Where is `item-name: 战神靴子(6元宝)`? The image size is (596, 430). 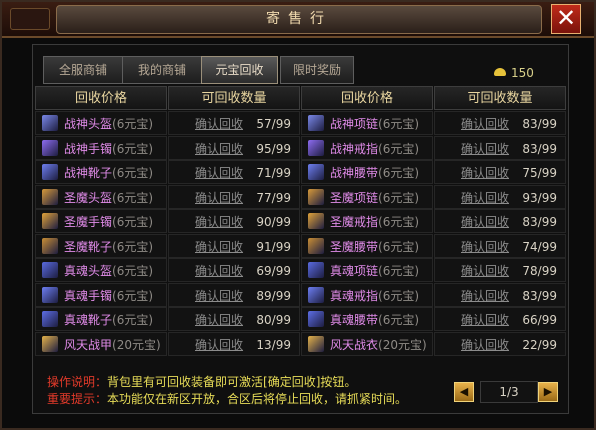 item-name: 战神靴子(6元宝) is located at coordinates (108, 173).